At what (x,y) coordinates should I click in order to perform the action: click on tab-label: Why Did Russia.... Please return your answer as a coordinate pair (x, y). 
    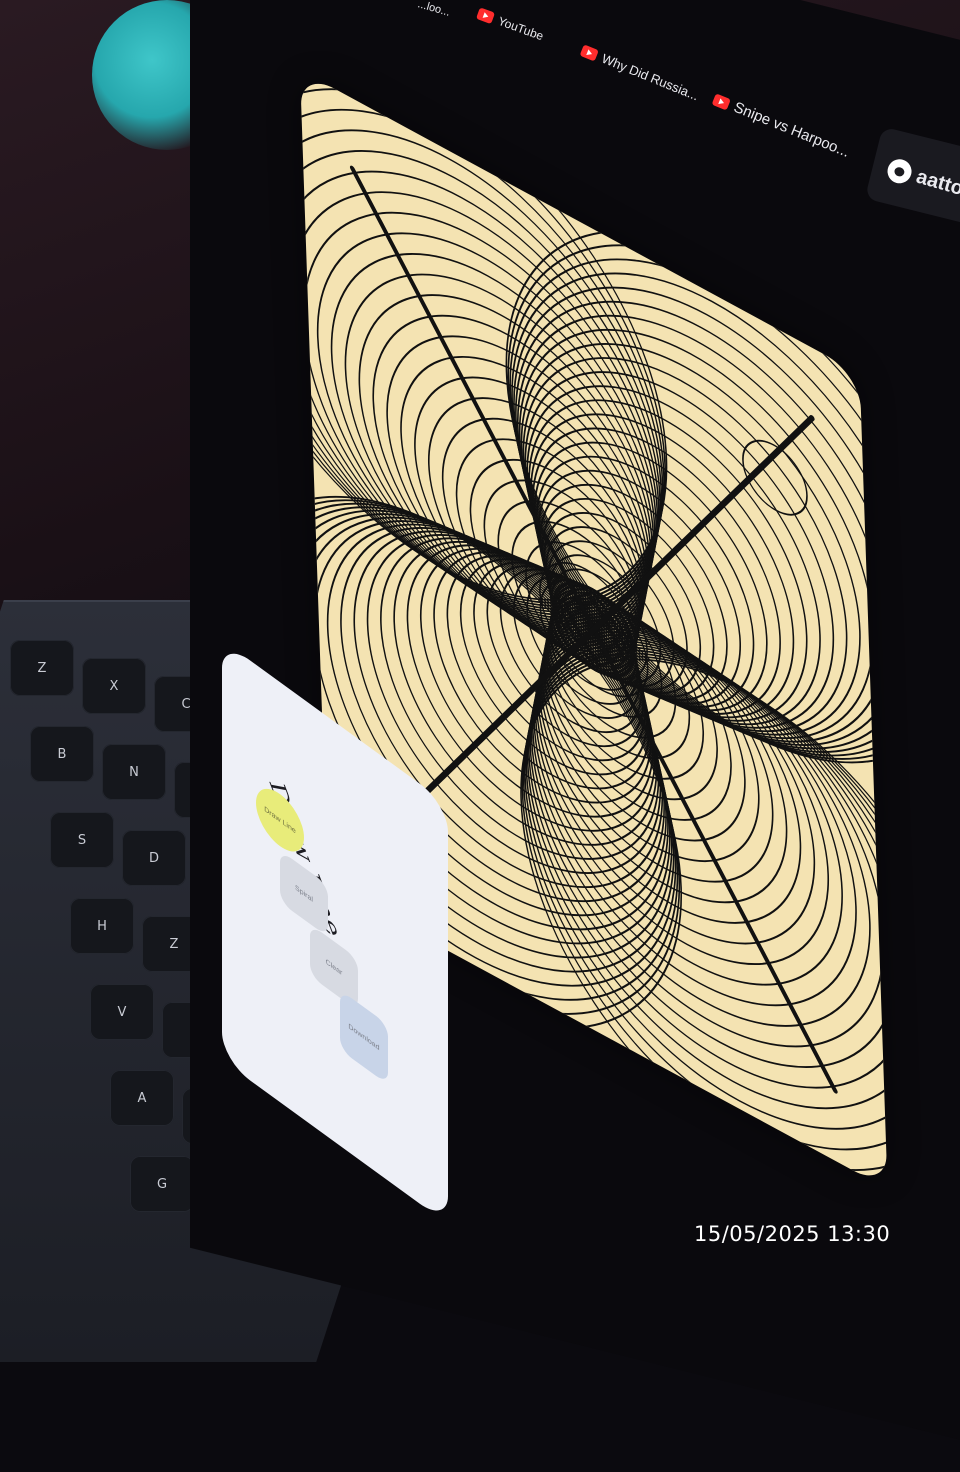
    Looking at the image, I should click on (650, 77).